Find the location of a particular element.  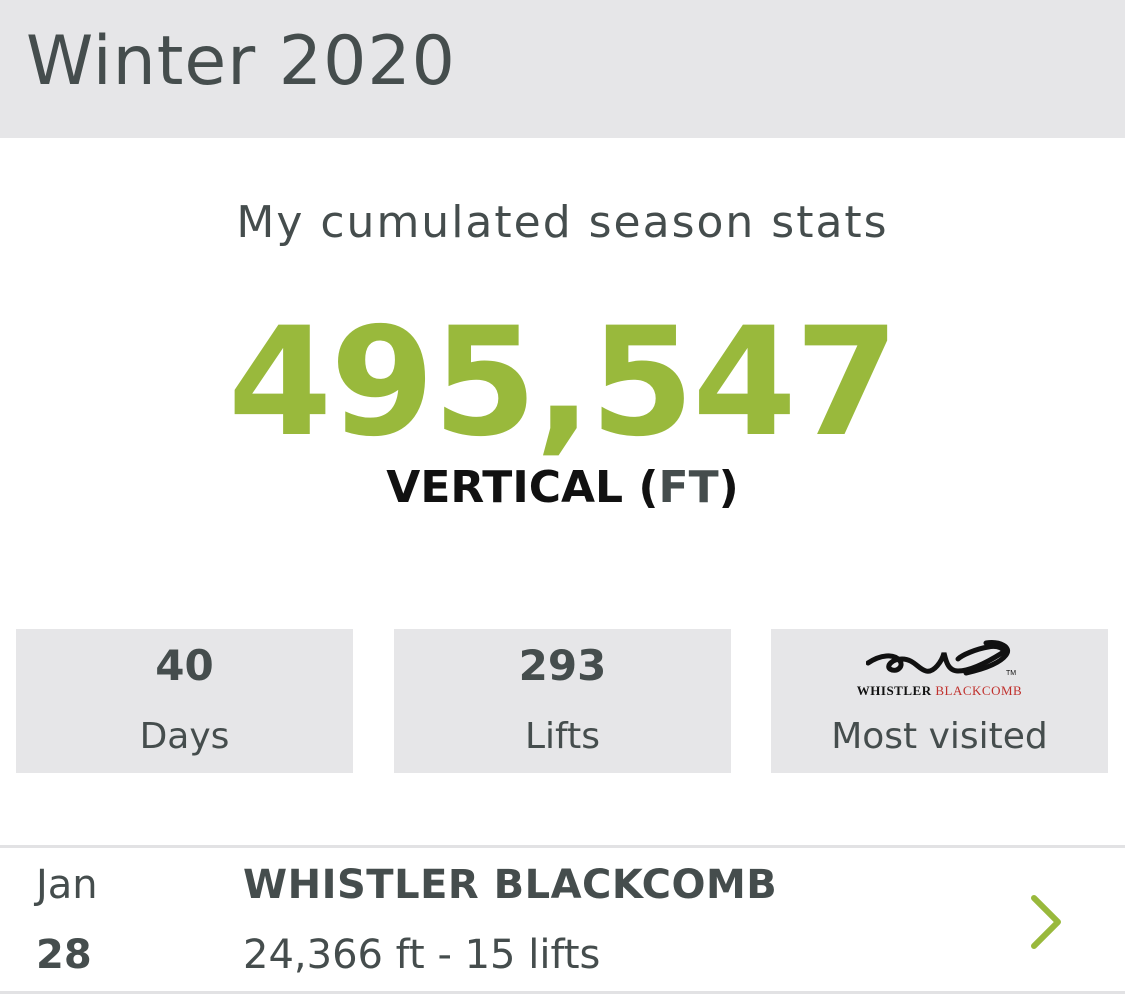

visit-day: 28 is located at coordinates (64, 955).